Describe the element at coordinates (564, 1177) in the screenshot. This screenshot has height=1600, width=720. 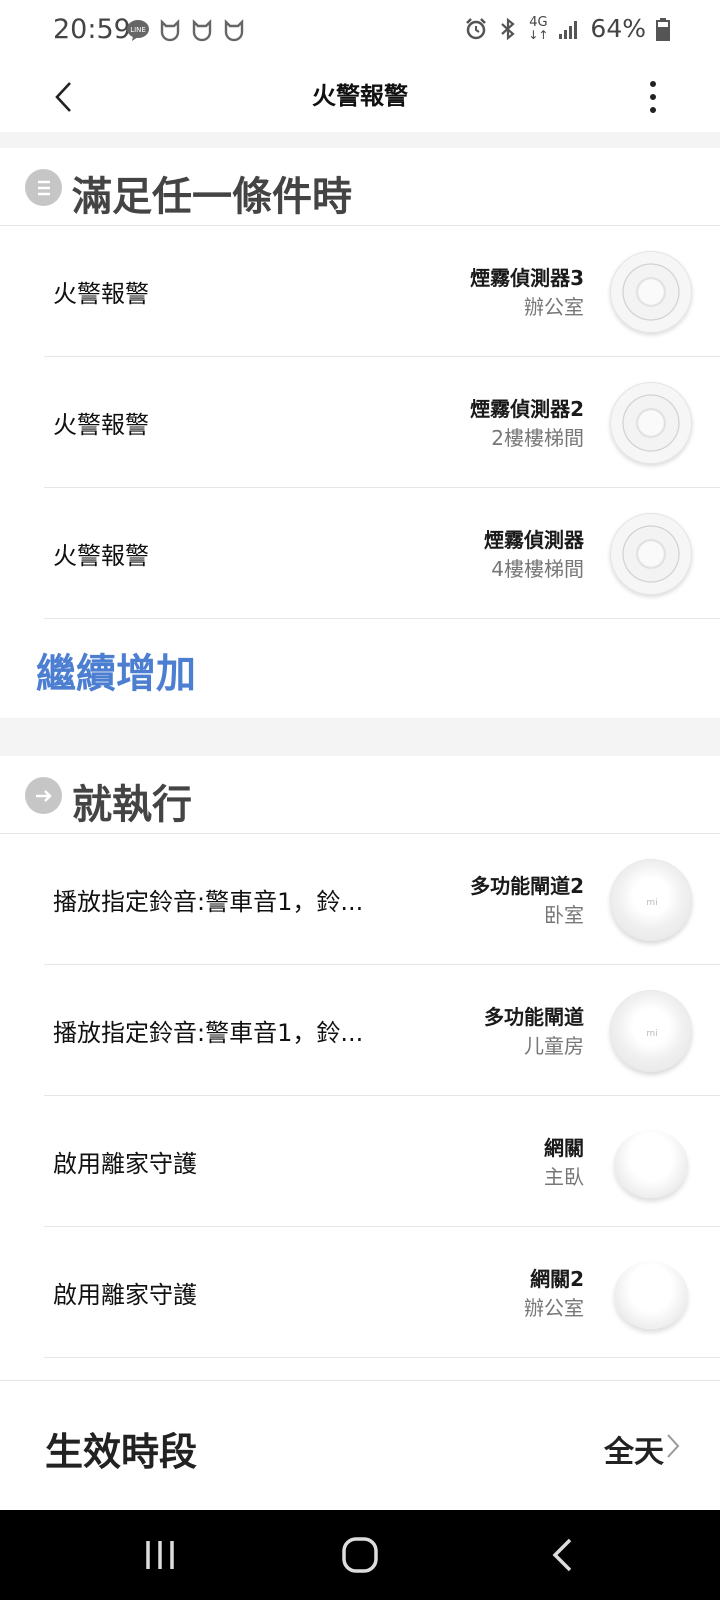
I see `device-room: 主臥` at that location.